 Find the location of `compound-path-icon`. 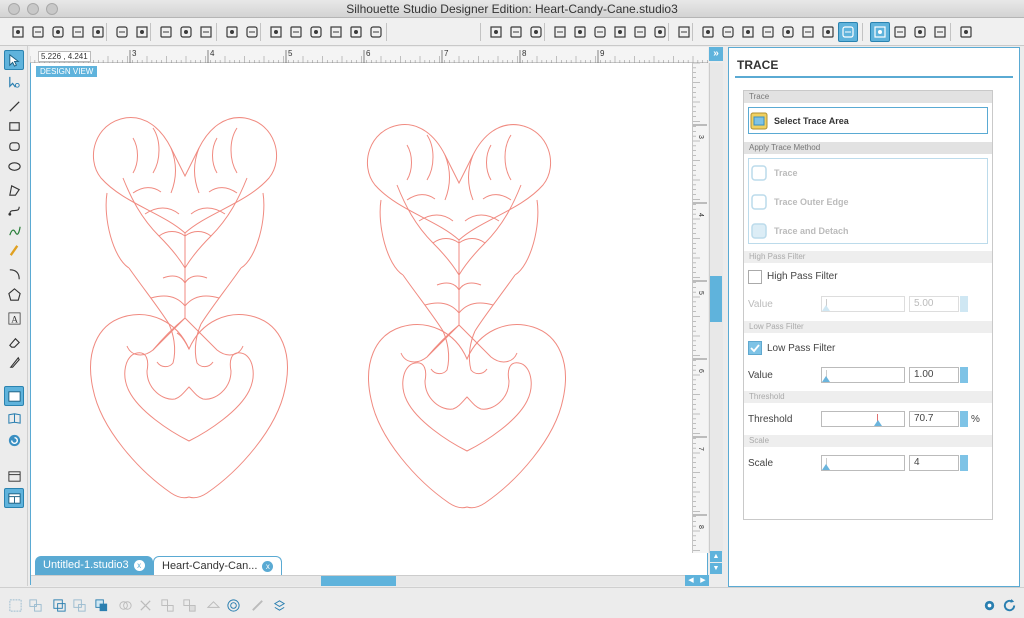

compound-path-icon is located at coordinates (59, 605).